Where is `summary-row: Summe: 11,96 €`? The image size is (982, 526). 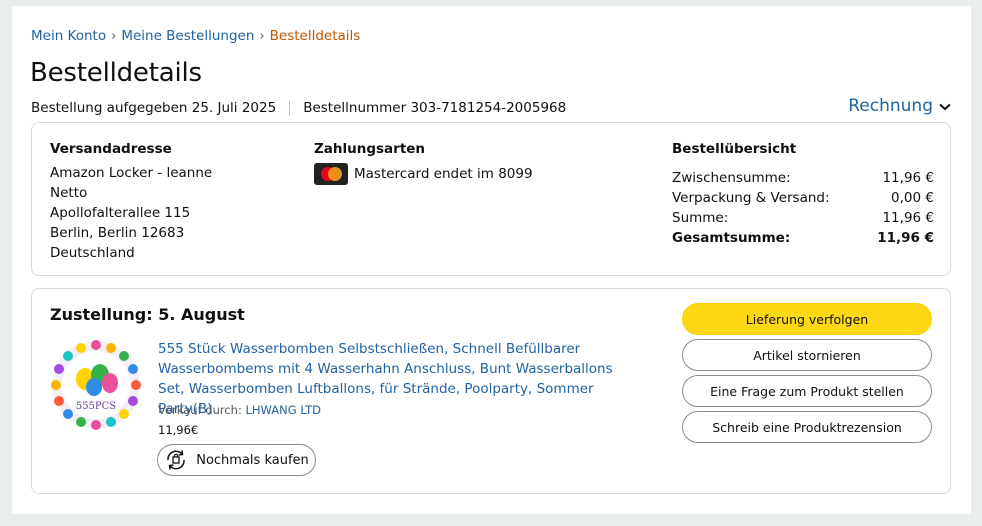
summary-row: Summe: 11,96 € is located at coordinates (803, 218).